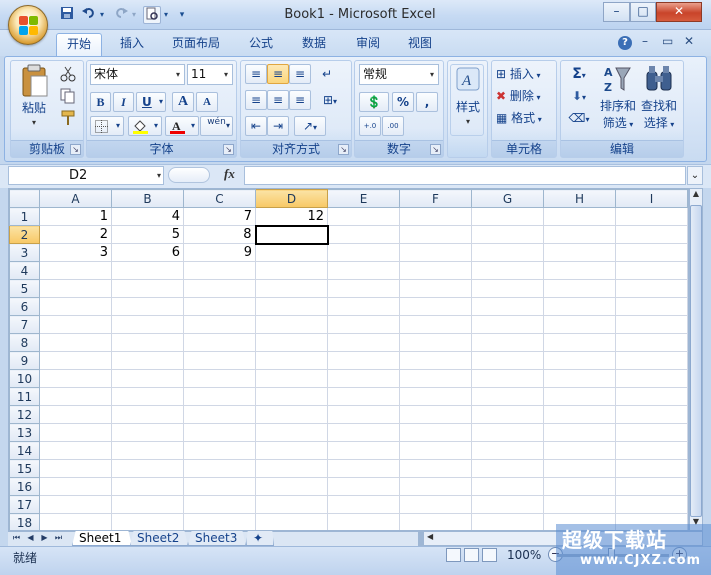  What do you see at coordinates (68, 74) in the screenshot?
I see `cut-icon` at bounding box center [68, 74].